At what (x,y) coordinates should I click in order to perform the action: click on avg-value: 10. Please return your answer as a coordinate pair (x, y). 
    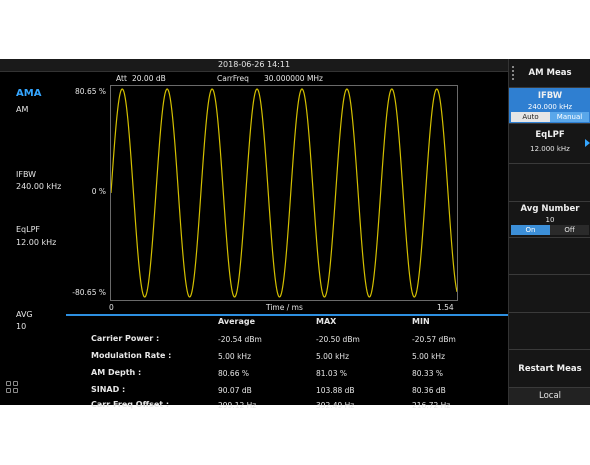
    Looking at the image, I should click on (21, 326).